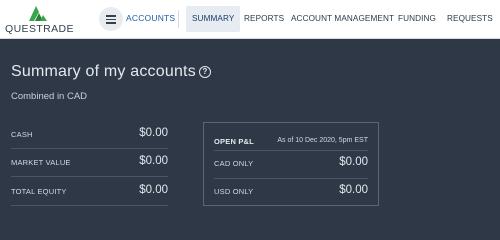 The height and width of the screenshot is (240, 500). What do you see at coordinates (234, 163) in the screenshot?
I see `cad-only-label: CAD ONLY` at bounding box center [234, 163].